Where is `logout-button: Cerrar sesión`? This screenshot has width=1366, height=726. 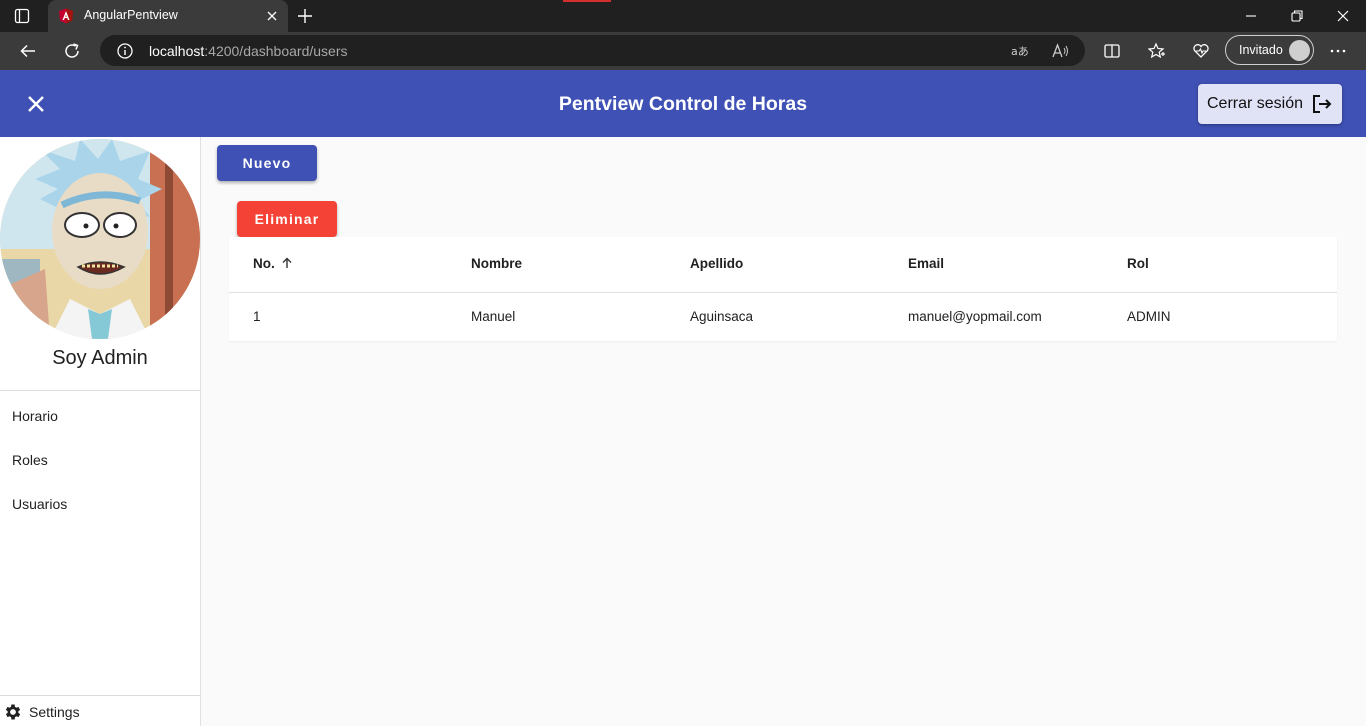 logout-button: Cerrar sesión is located at coordinates (1270, 104).